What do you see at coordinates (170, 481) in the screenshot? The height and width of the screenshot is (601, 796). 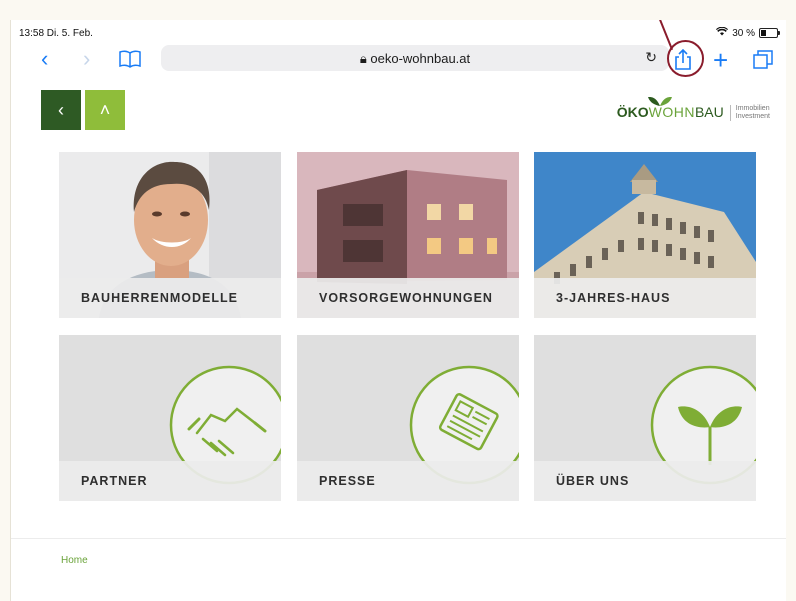 I see `tile-label: PARTNER` at bounding box center [170, 481].